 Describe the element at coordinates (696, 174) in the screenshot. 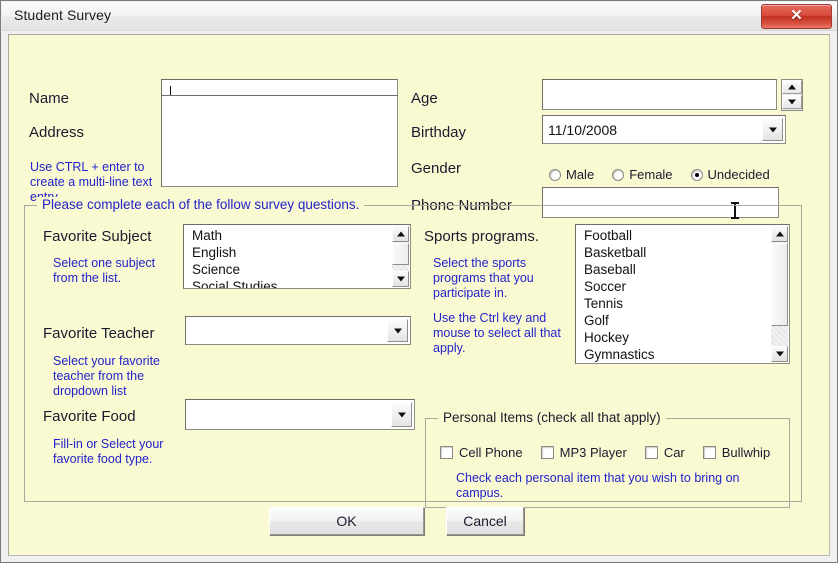

I see `radio-undecided` at that location.